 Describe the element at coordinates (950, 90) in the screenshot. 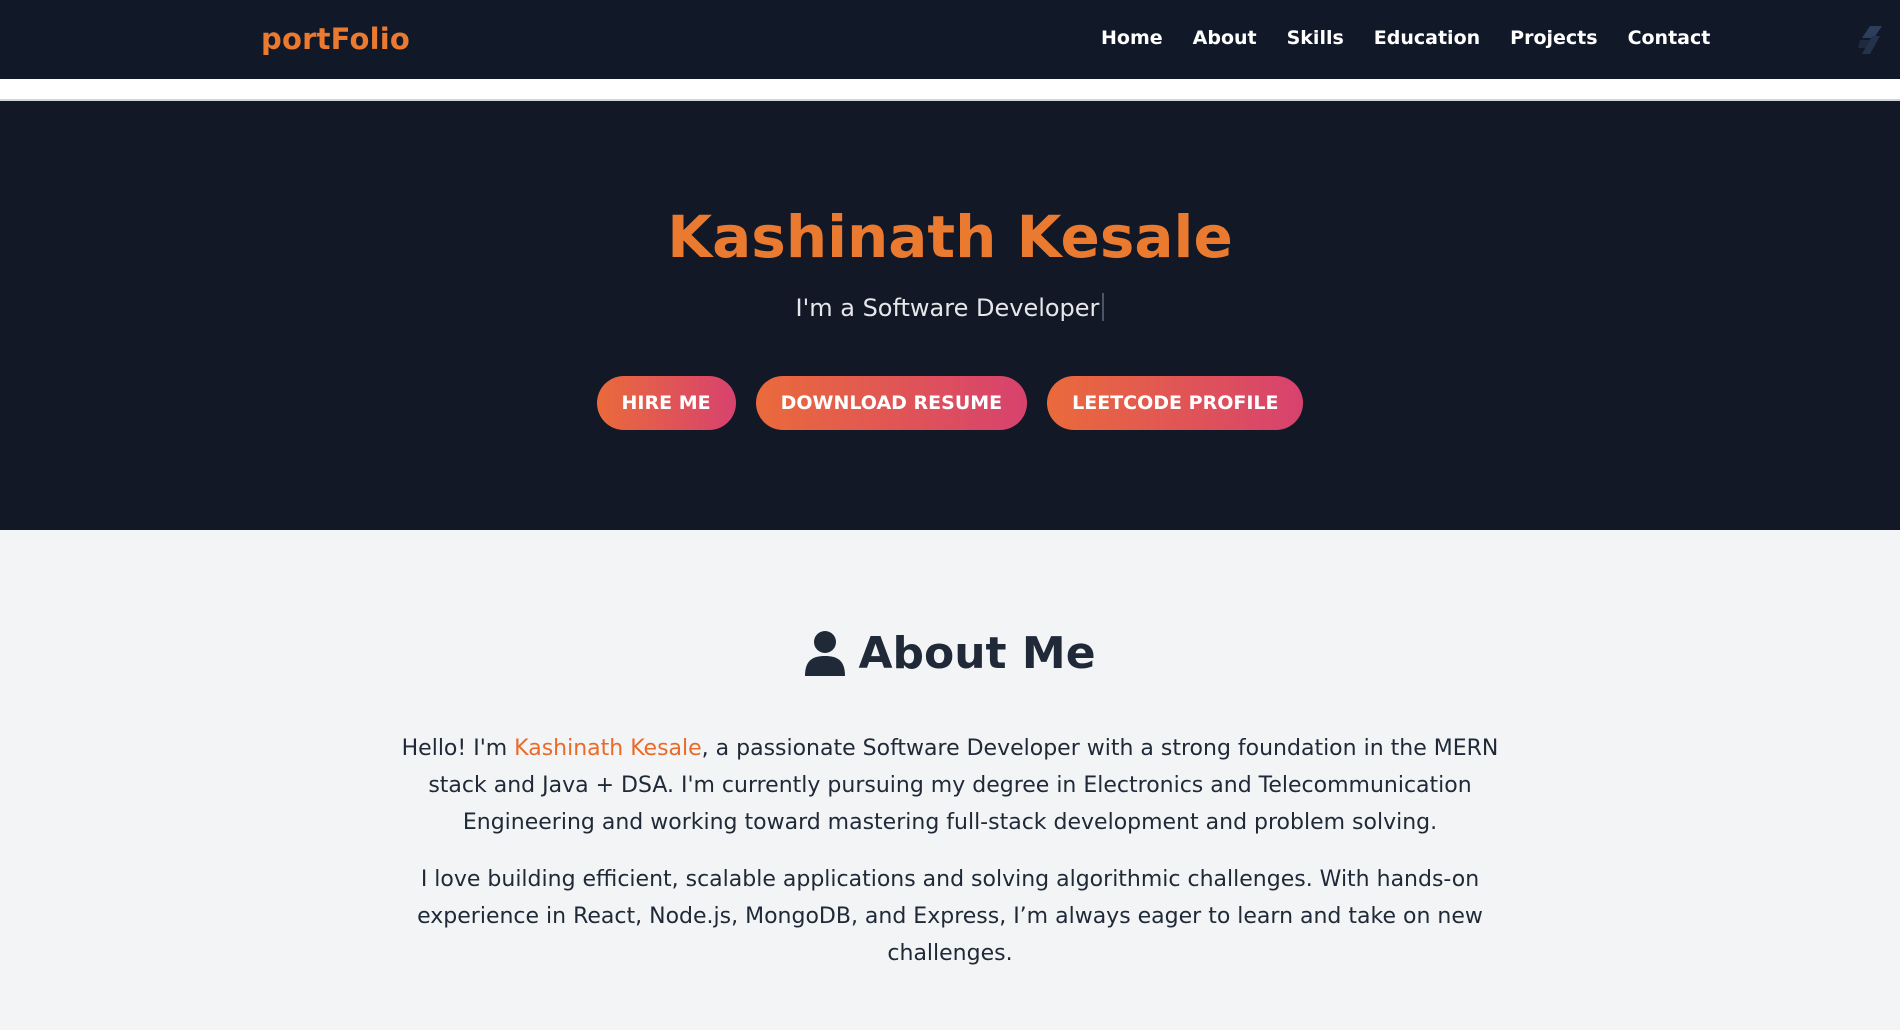

I see `header-divider` at that location.